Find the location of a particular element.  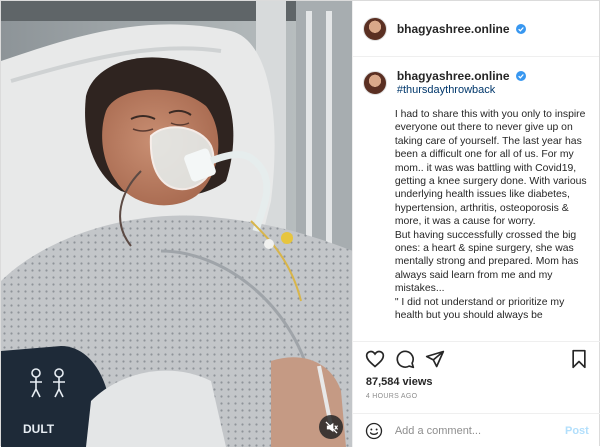

muted-speaker-icon is located at coordinates (331, 427).